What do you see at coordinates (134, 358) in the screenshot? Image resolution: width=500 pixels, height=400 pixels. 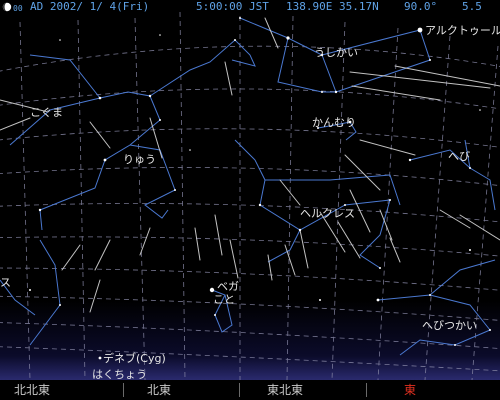 I see `label-deneb: デネブ(Cyg)` at bounding box center [134, 358].